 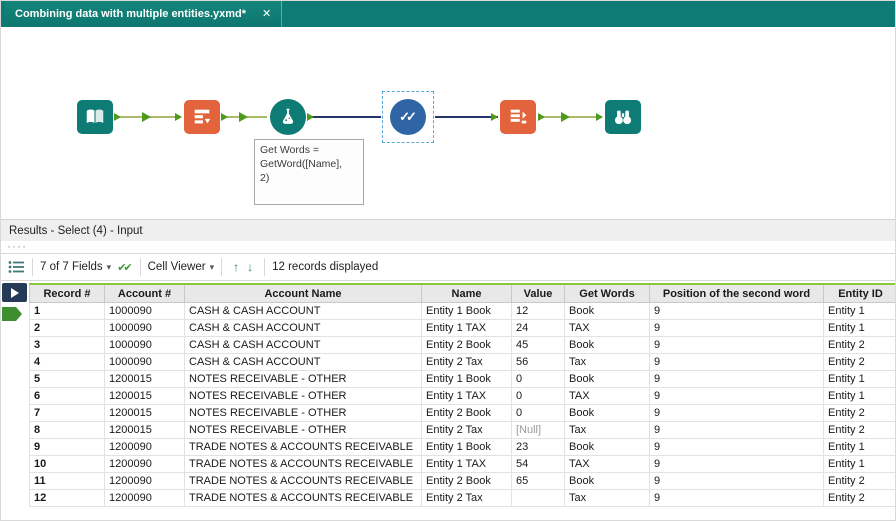 I want to click on table-cell: 56, so click(x=538, y=362).